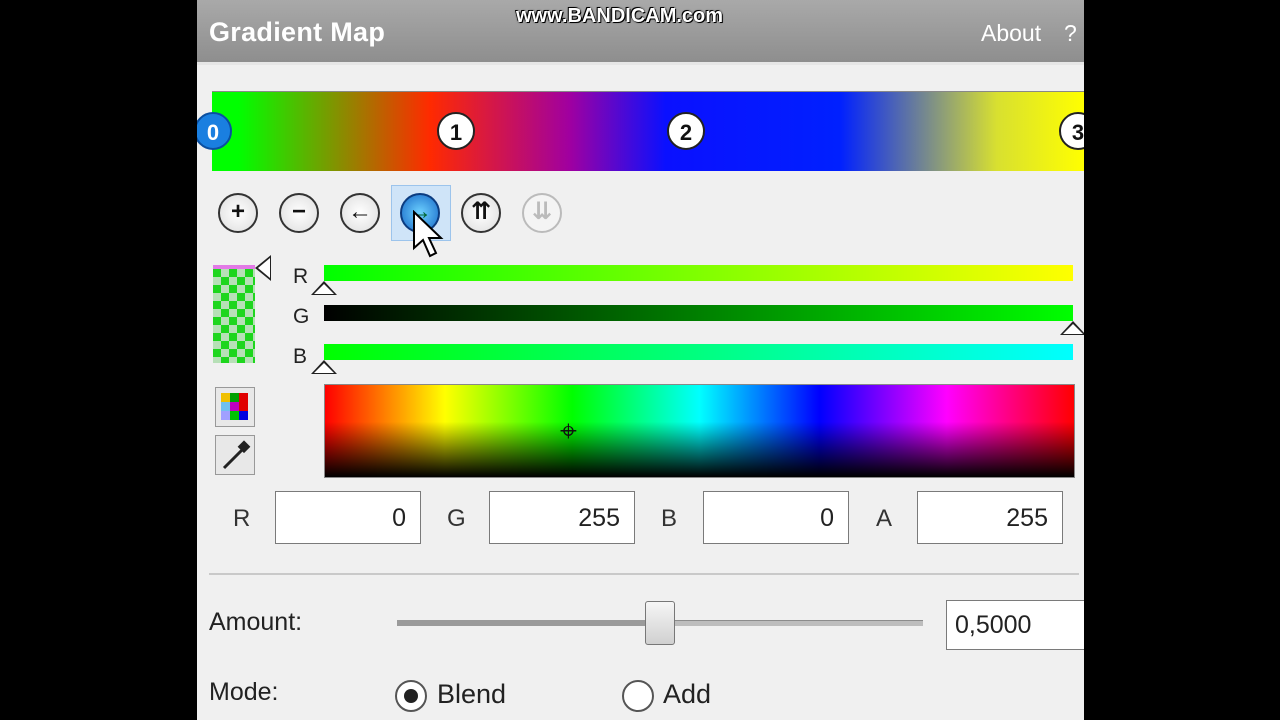 The height and width of the screenshot is (720, 1280). What do you see at coordinates (687, 694) in the screenshot?
I see `add-radio-label: Add` at bounding box center [687, 694].